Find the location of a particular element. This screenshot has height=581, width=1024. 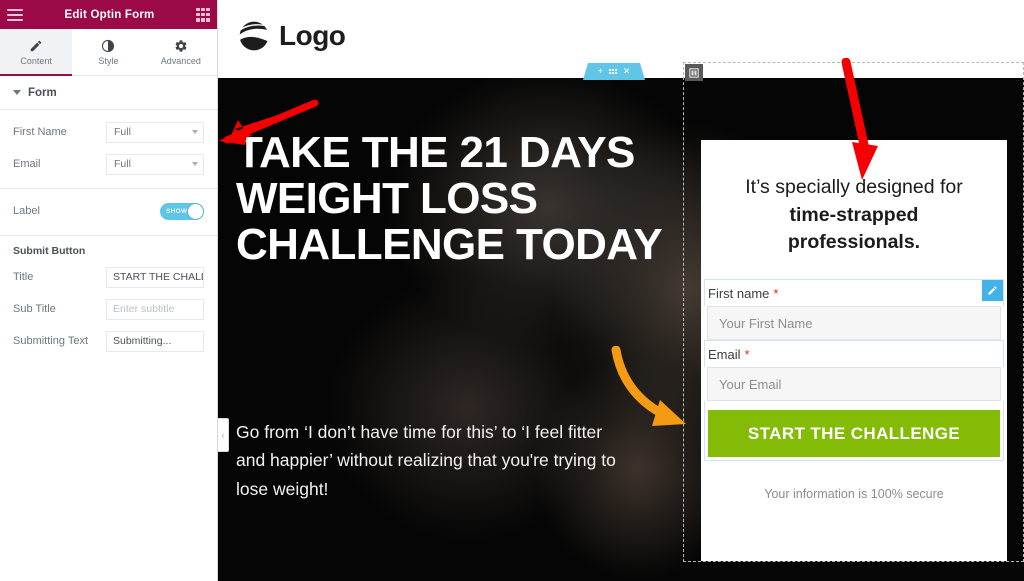

control-sub-title: Sub Title Enter subtitle is located at coordinates (108, 309).